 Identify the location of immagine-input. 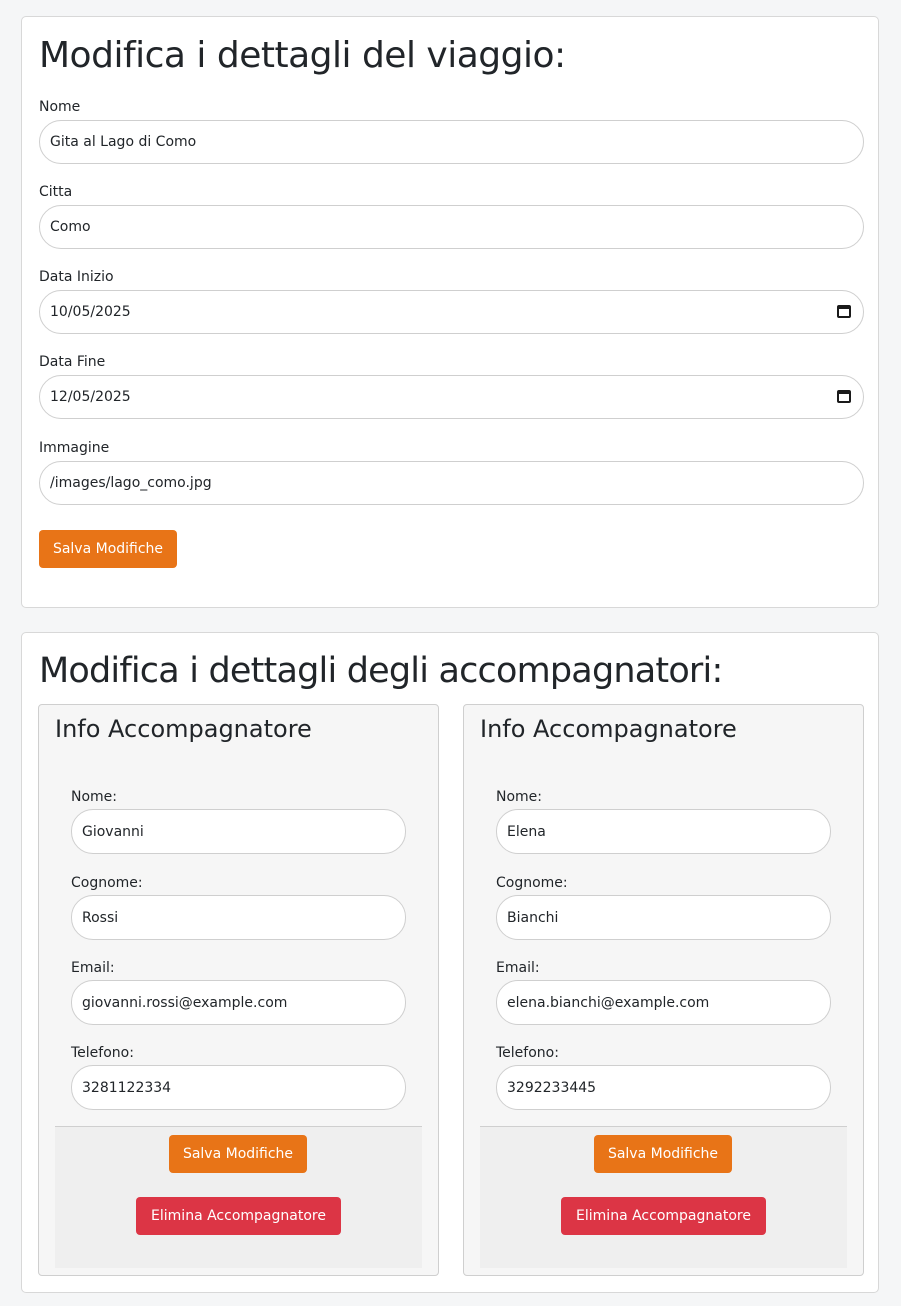
(451, 483).